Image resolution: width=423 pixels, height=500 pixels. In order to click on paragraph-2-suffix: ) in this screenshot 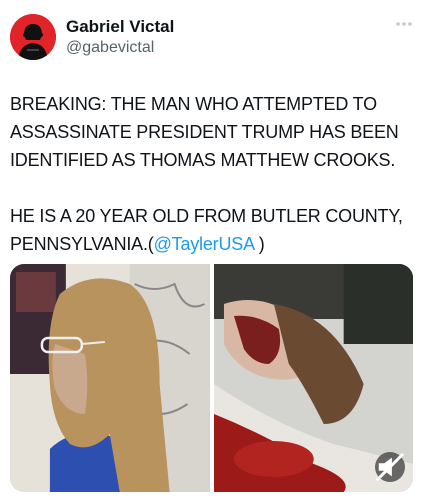, I will do `click(259, 244)`.